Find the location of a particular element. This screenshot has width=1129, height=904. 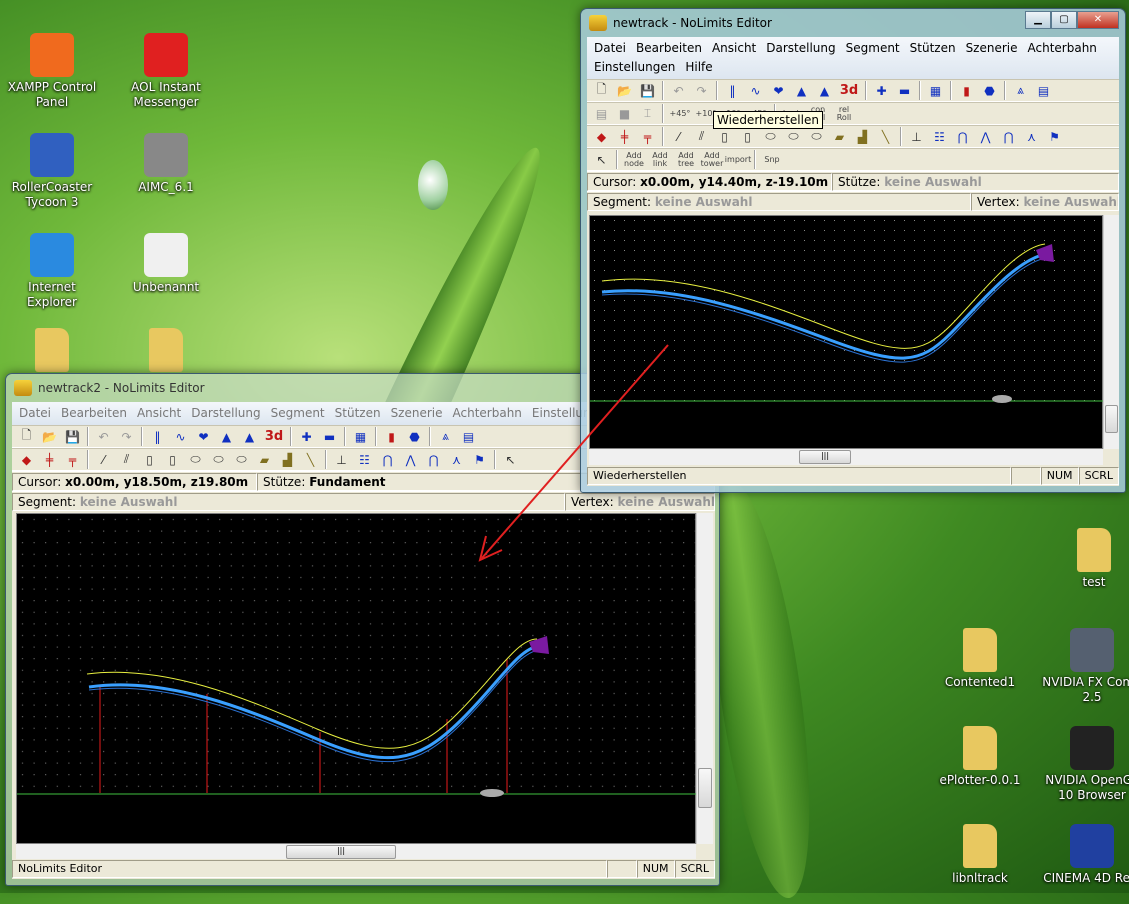

pillar-thin-button: ▯ is located at coordinates (149, 459).